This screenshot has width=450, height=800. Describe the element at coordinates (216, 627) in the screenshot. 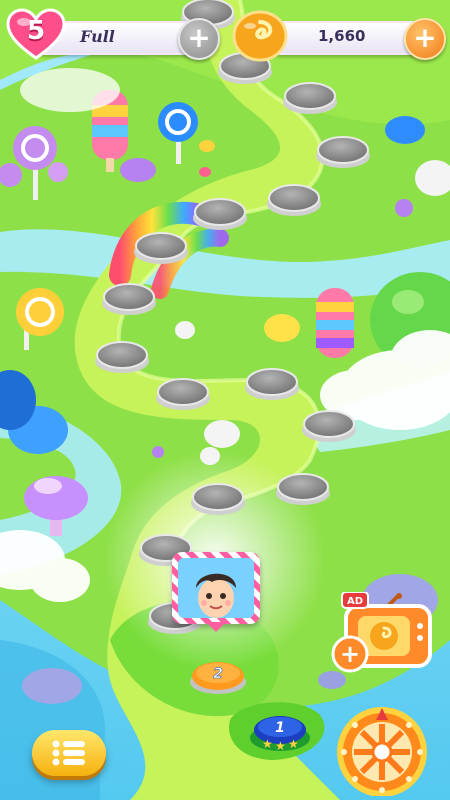

I see `avatar-pointer` at that location.